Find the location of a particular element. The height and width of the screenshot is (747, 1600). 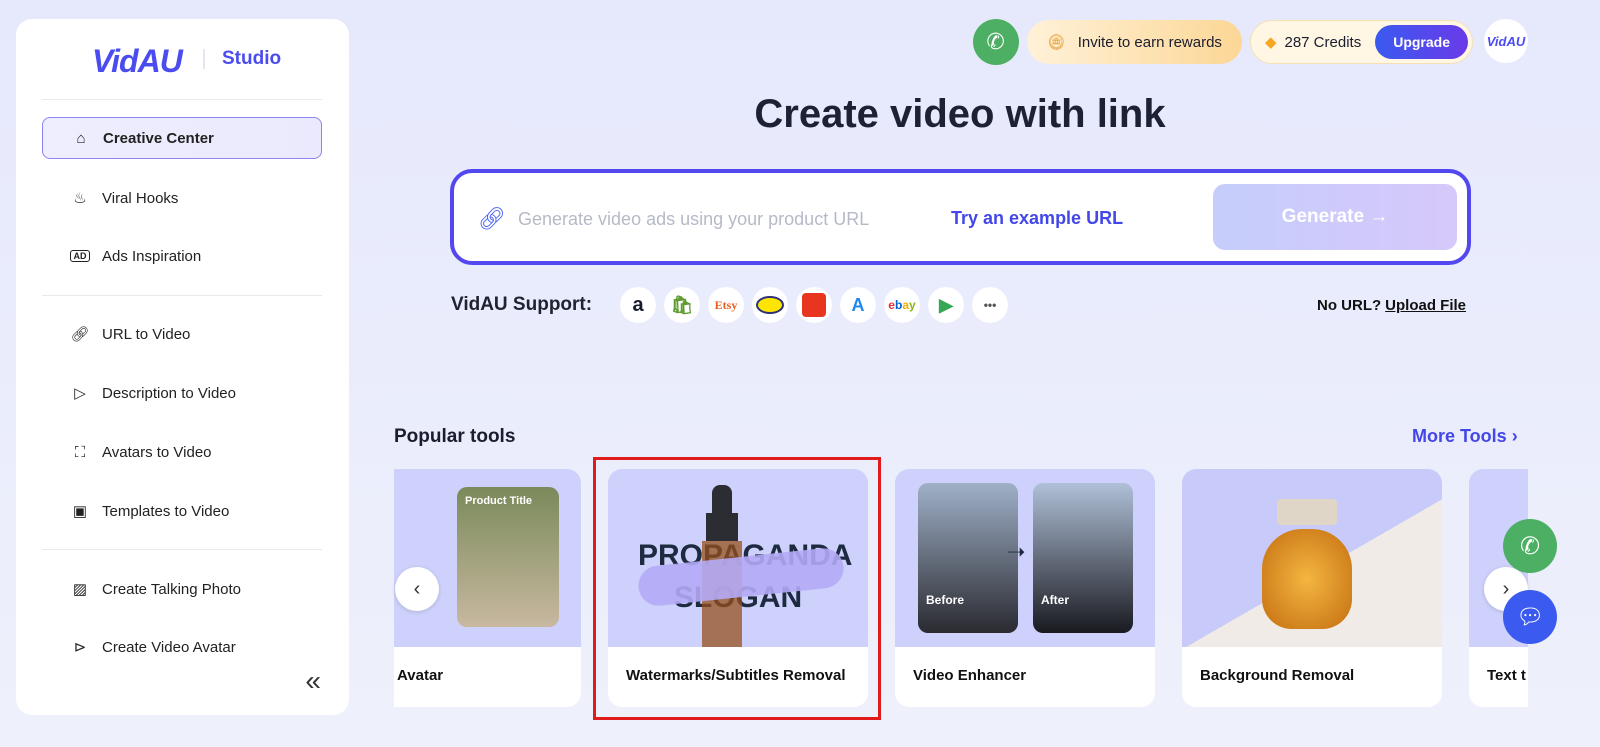

chat-support-icon: 💬︎ is located at coordinates (1530, 617).